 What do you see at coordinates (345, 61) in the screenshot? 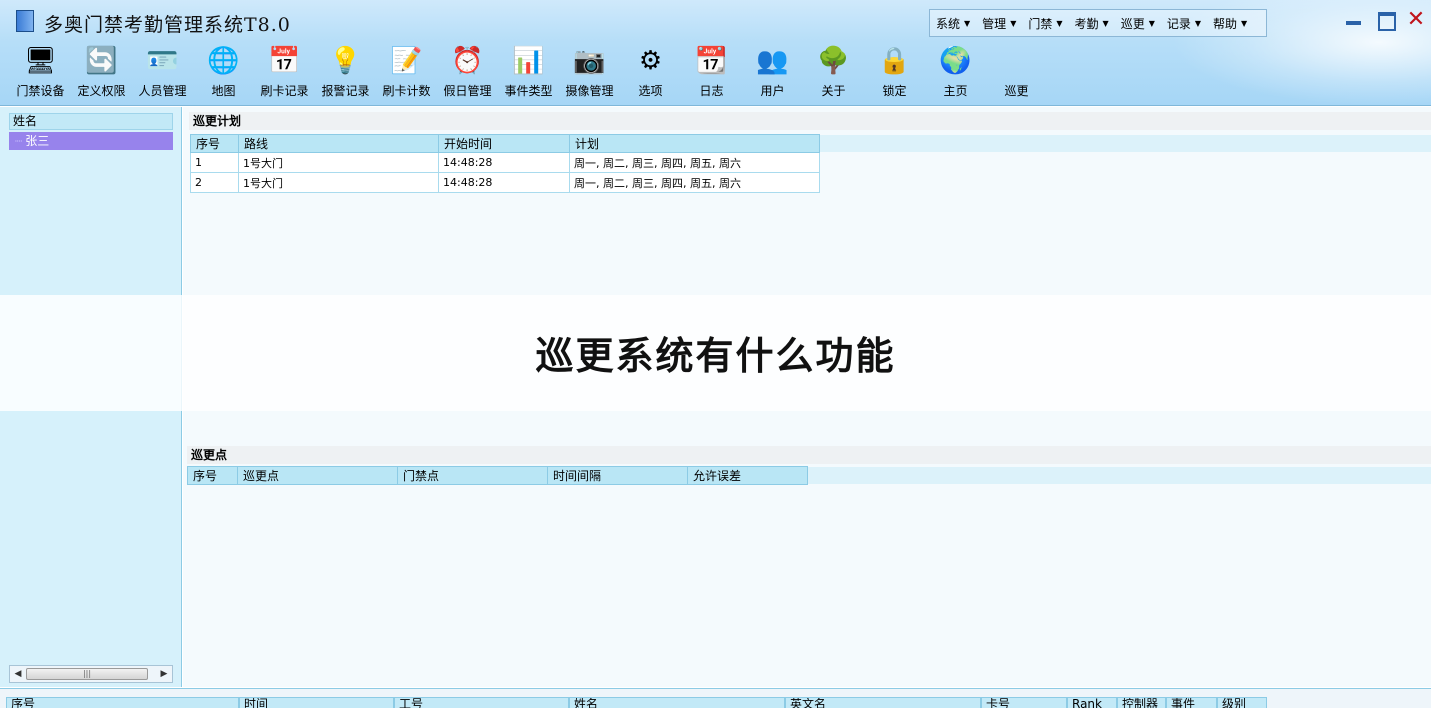
I see `lightbulb-icon: 💡` at bounding box center [345, 61].